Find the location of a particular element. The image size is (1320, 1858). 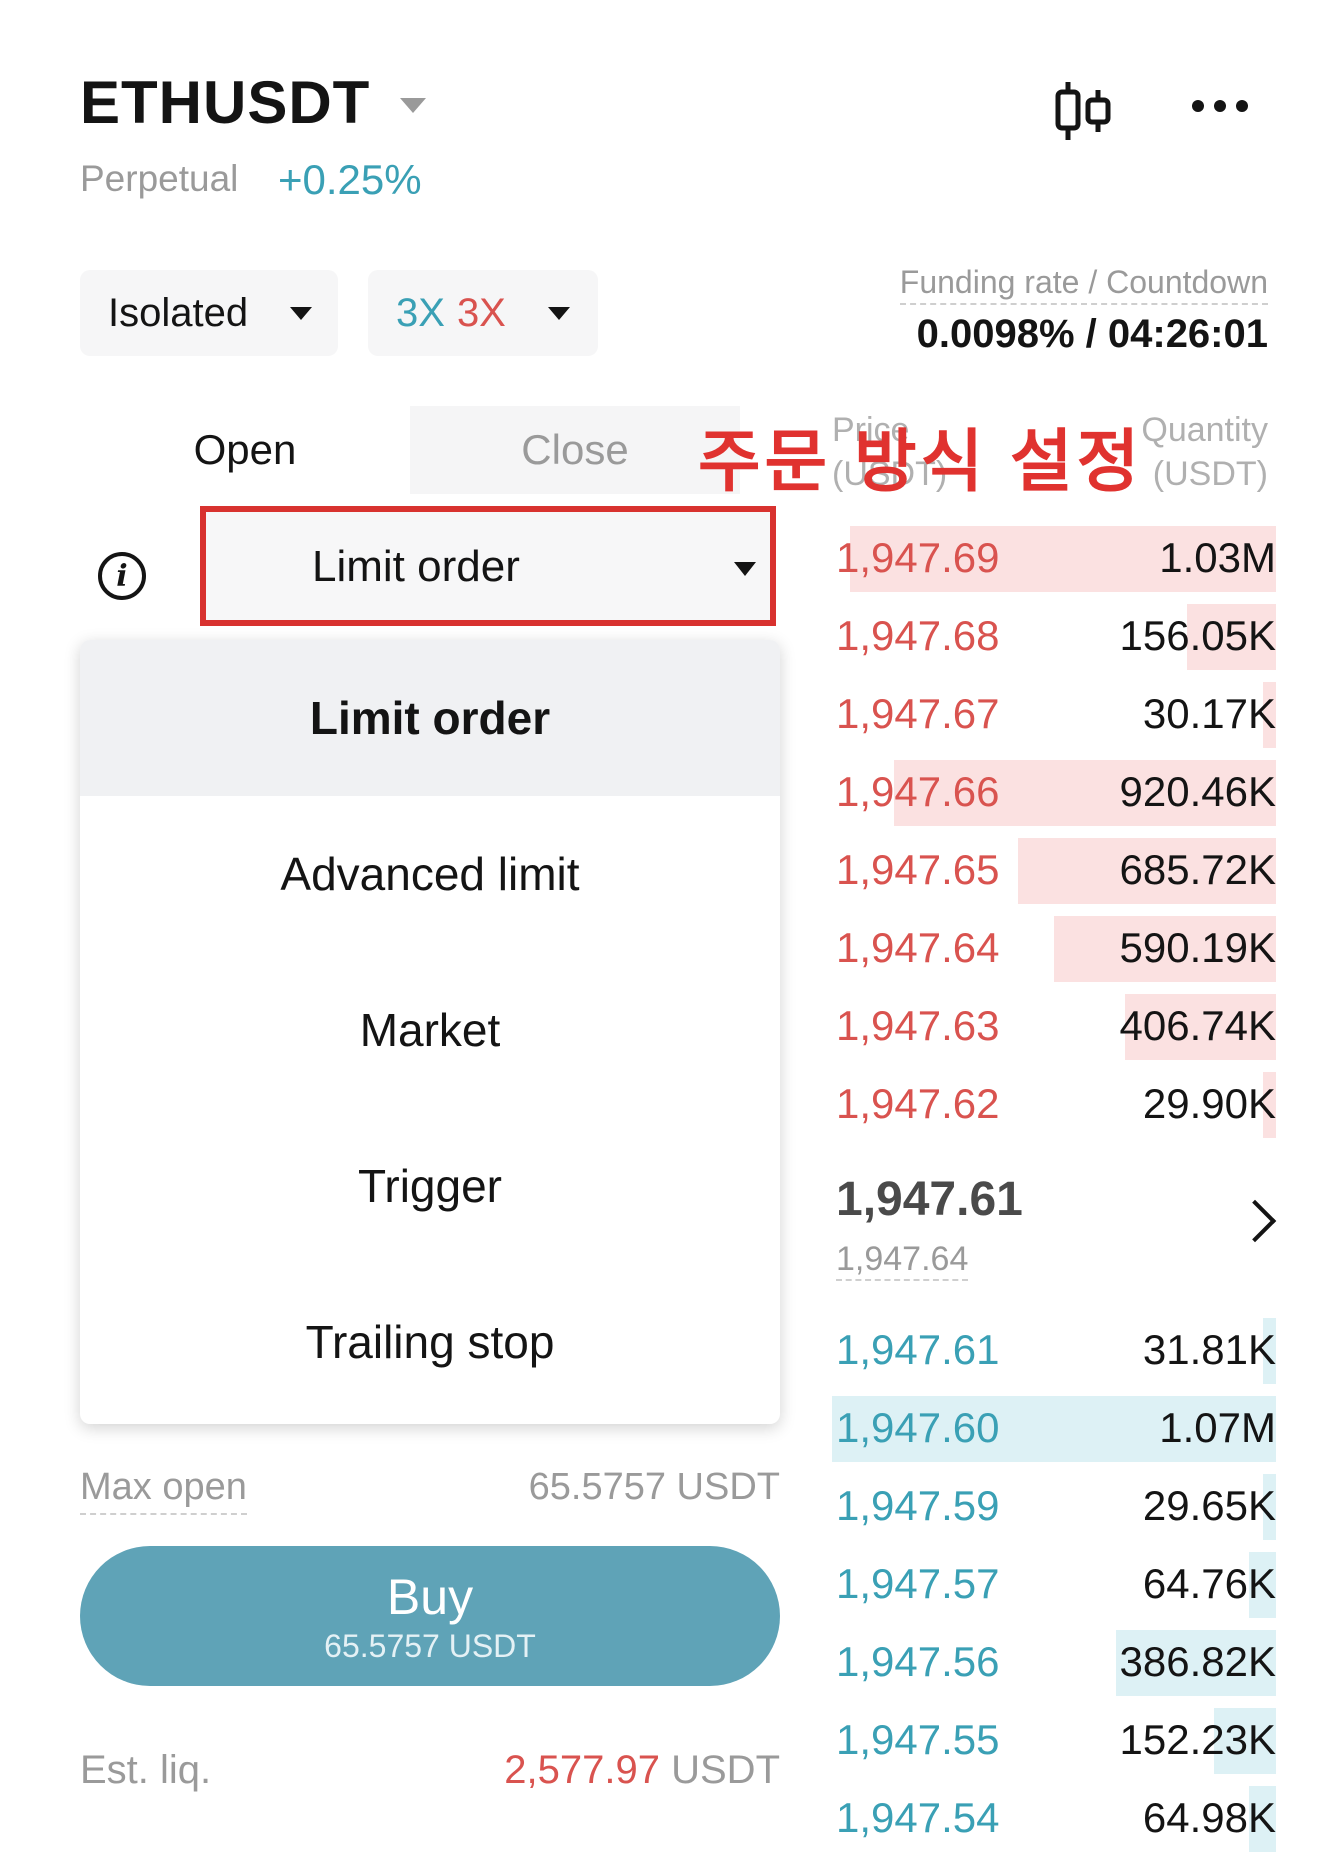

tab-close: Close is located at coordinates (575, 450).